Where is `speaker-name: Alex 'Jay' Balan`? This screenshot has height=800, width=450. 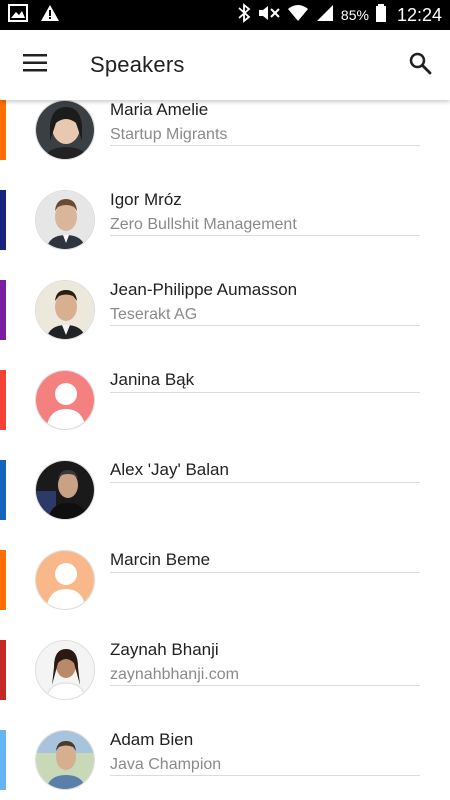
speaker-name: Alex 'Jay' Balan is located at coordinates (169, 469).